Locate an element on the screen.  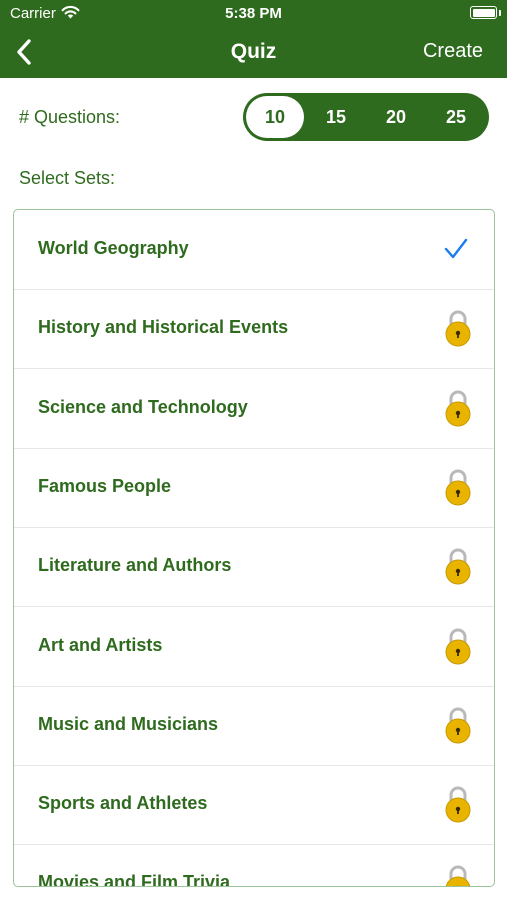
questions-segmented-control: 10 15 20 25 is located at coordinates (366, 117).